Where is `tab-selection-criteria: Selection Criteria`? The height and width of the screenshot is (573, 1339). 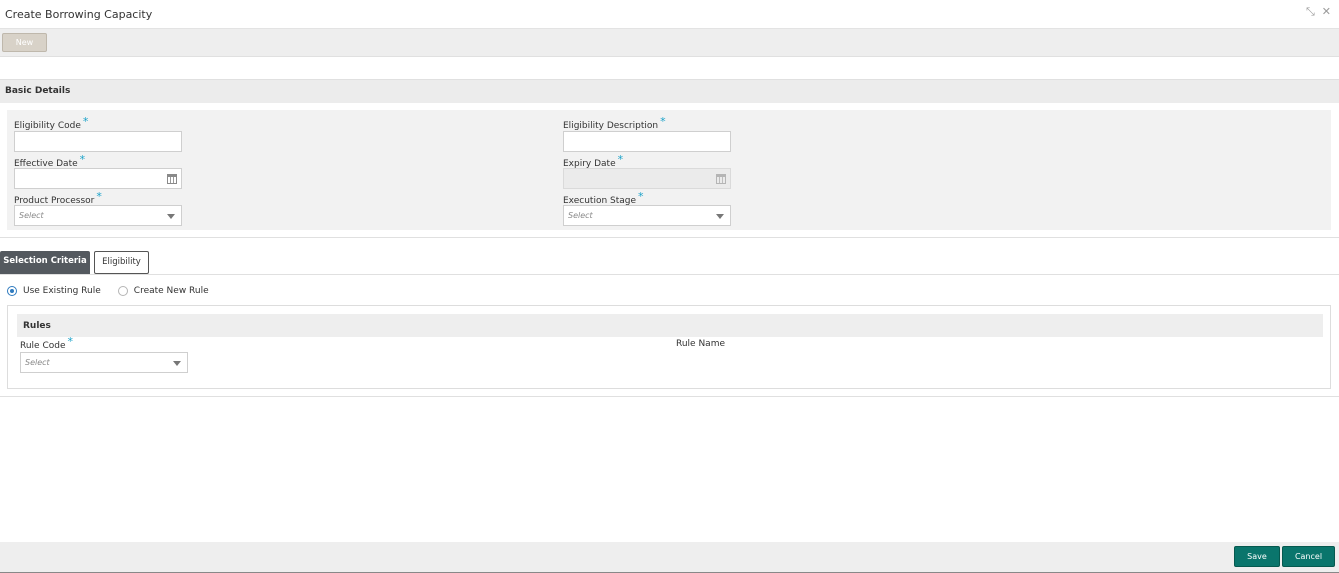 tab-selection-criteria: Selection Criteria is located at coordinates (45, 262).